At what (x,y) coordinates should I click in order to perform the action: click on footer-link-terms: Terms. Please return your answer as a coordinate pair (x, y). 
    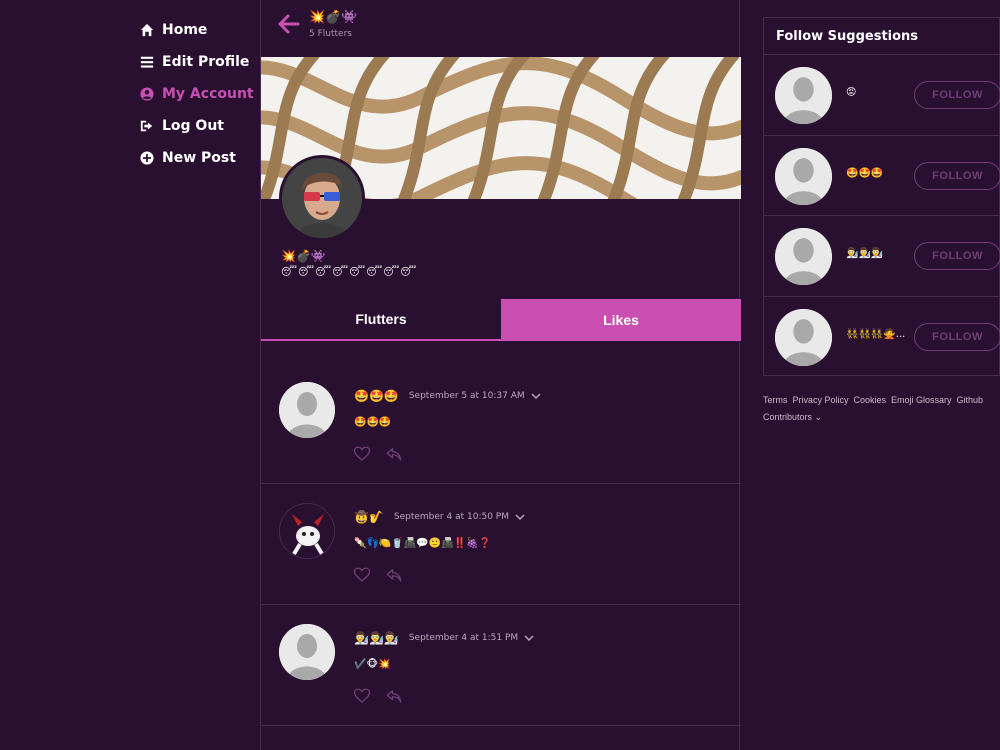
    Looking at the image, I should click on (775, 400).